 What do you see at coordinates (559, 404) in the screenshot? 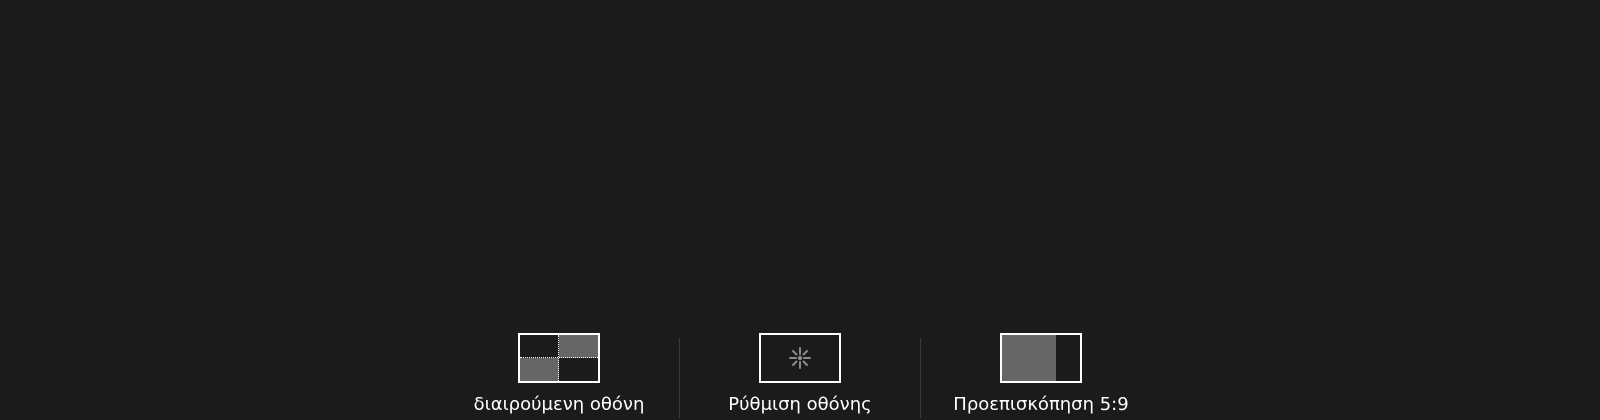
I see `split-screen-label: διαιρούμενη οθόνη` at bounding box center [559, 404].